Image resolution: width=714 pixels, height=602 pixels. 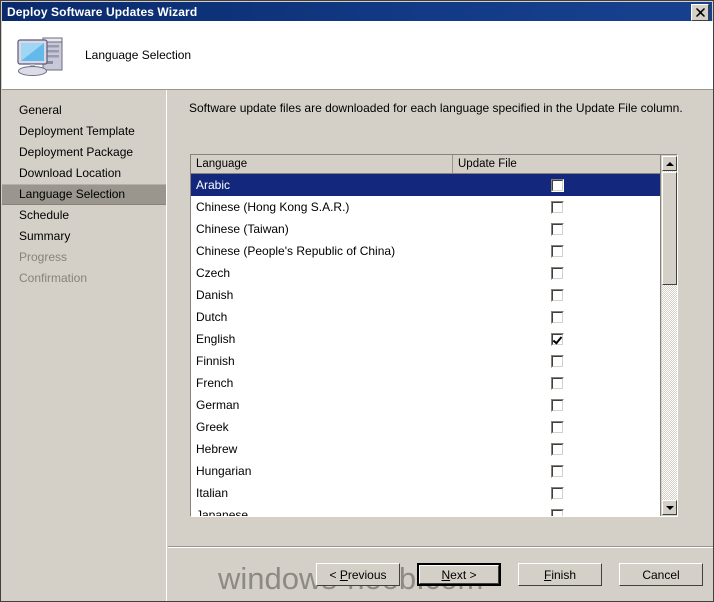 I want to click on sidebar-item-general: General, so click(x=84, y=110).